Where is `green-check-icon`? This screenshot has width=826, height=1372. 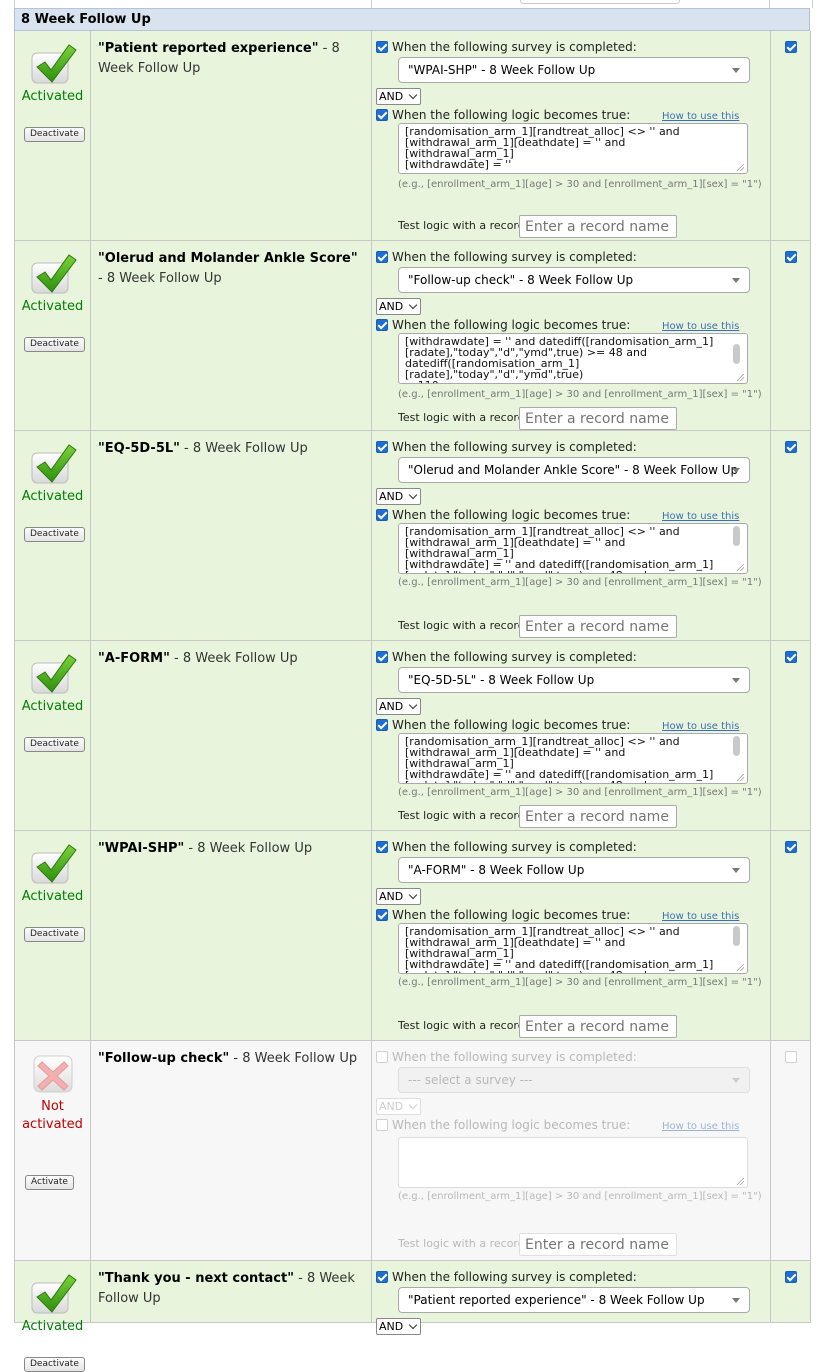 green-check-icon is located at coordinates (53, 463).